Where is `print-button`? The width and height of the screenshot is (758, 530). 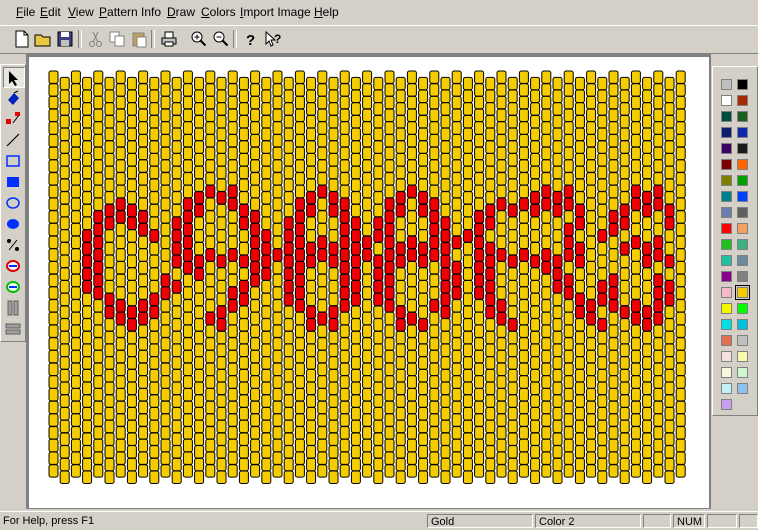 print-button is located at coordinates (169, 39).